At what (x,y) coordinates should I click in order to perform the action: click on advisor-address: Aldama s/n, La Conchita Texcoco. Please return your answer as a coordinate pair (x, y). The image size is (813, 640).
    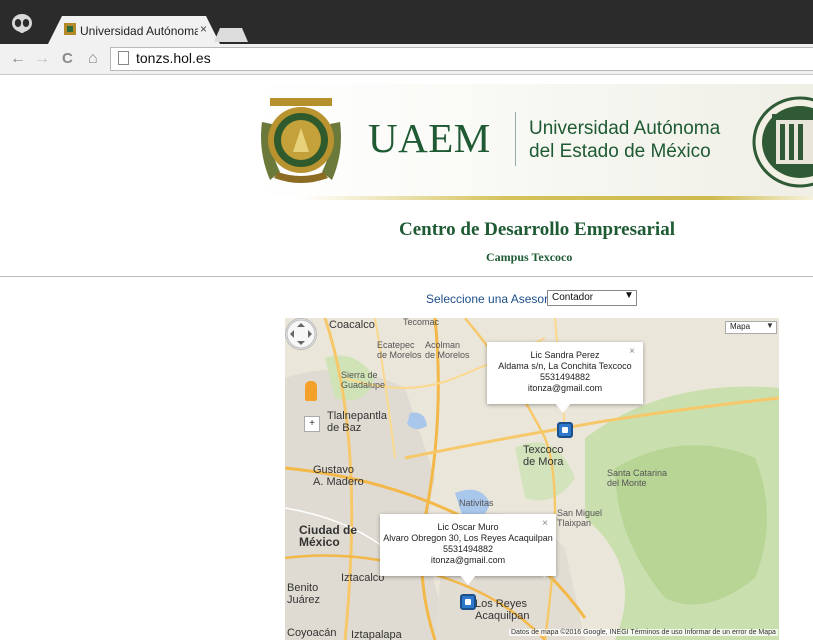
    Looking at the image, I should click on (565, 366).